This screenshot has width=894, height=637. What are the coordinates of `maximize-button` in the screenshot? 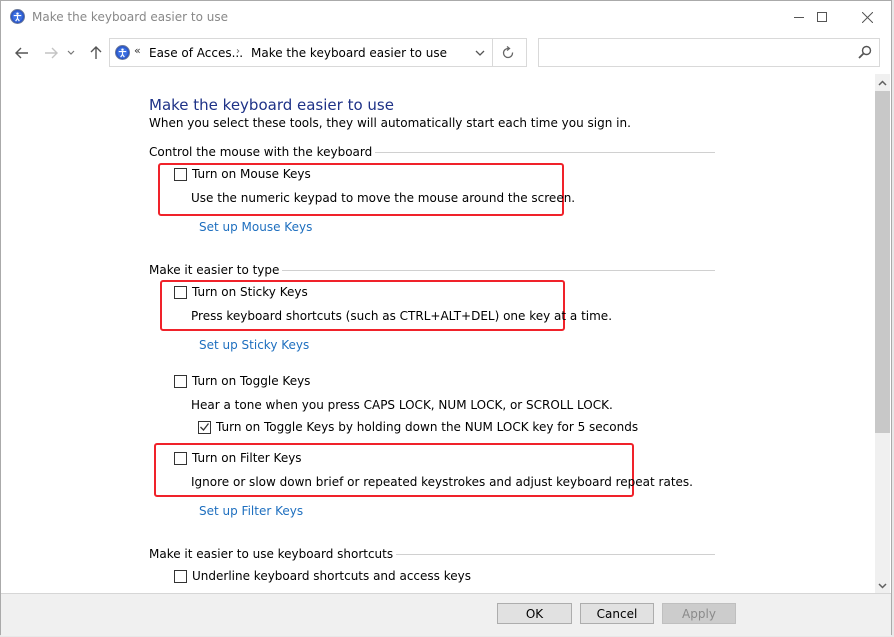 It's located at (822, 17).